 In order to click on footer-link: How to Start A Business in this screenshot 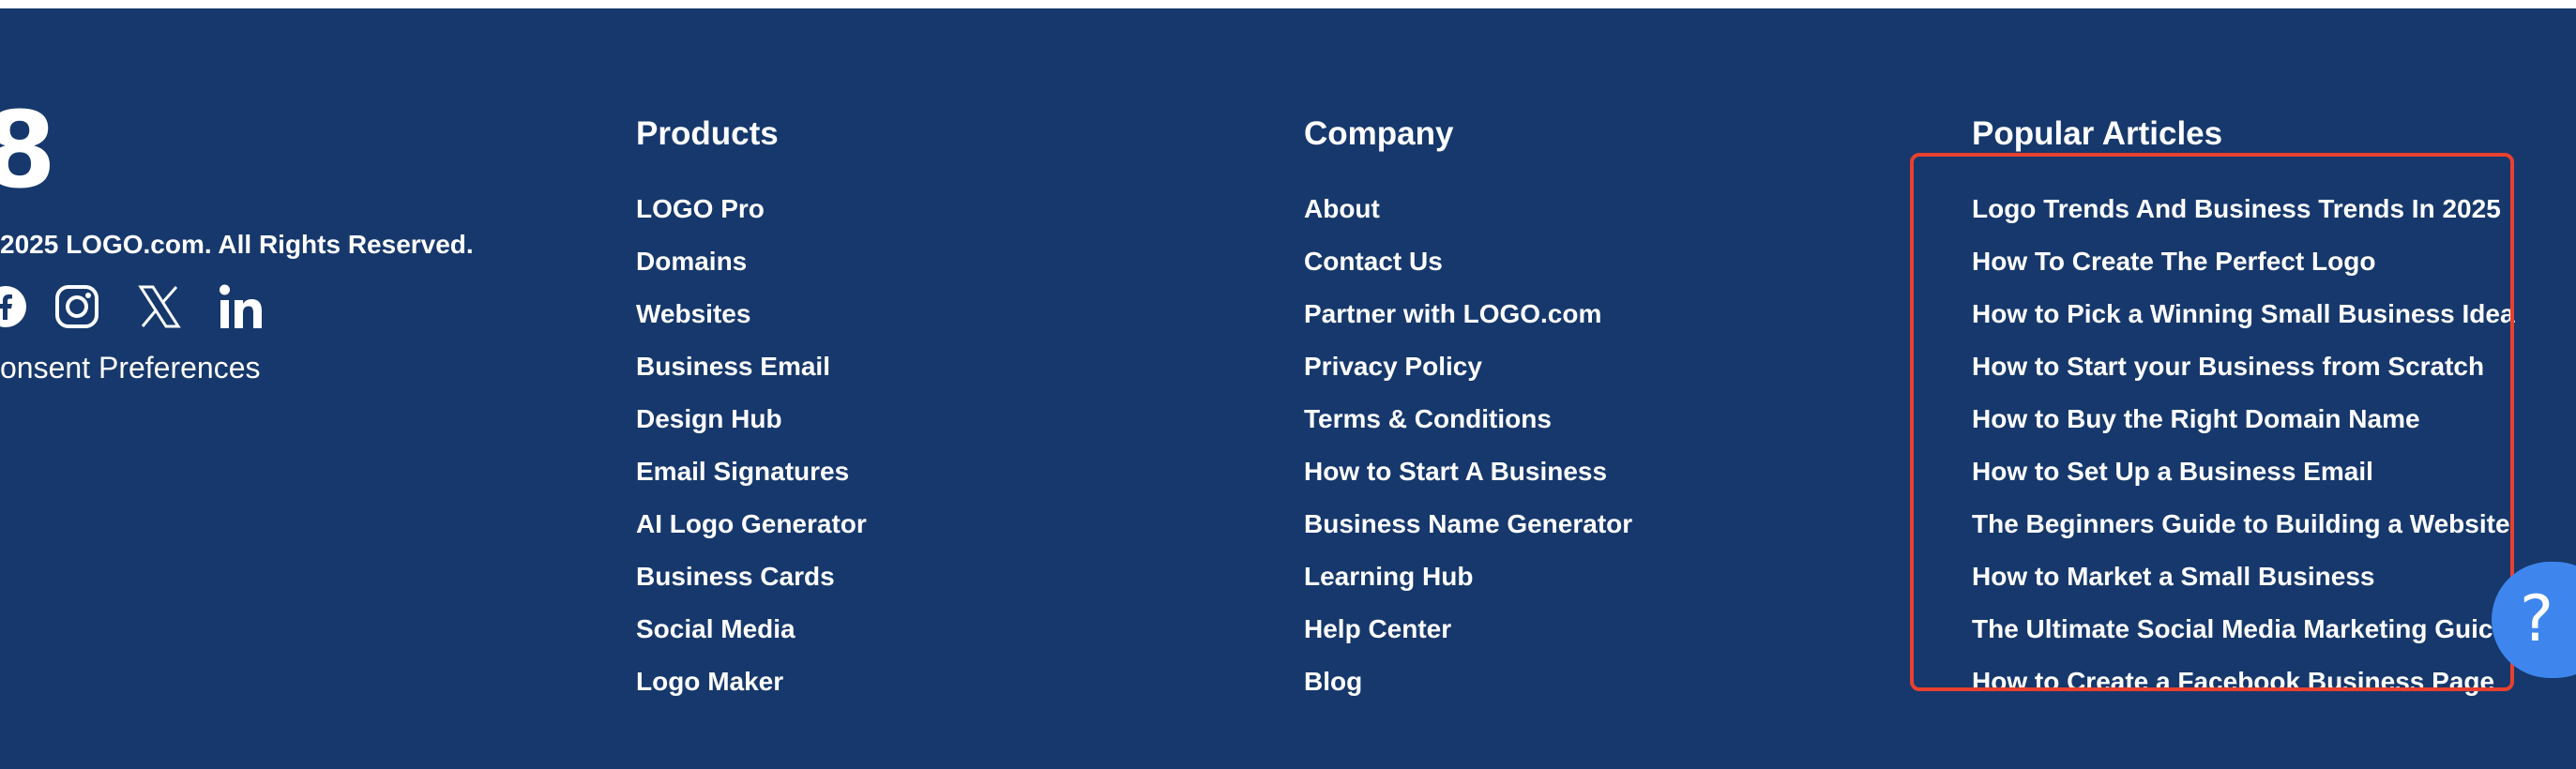, I will do `click(1455, 471)`.